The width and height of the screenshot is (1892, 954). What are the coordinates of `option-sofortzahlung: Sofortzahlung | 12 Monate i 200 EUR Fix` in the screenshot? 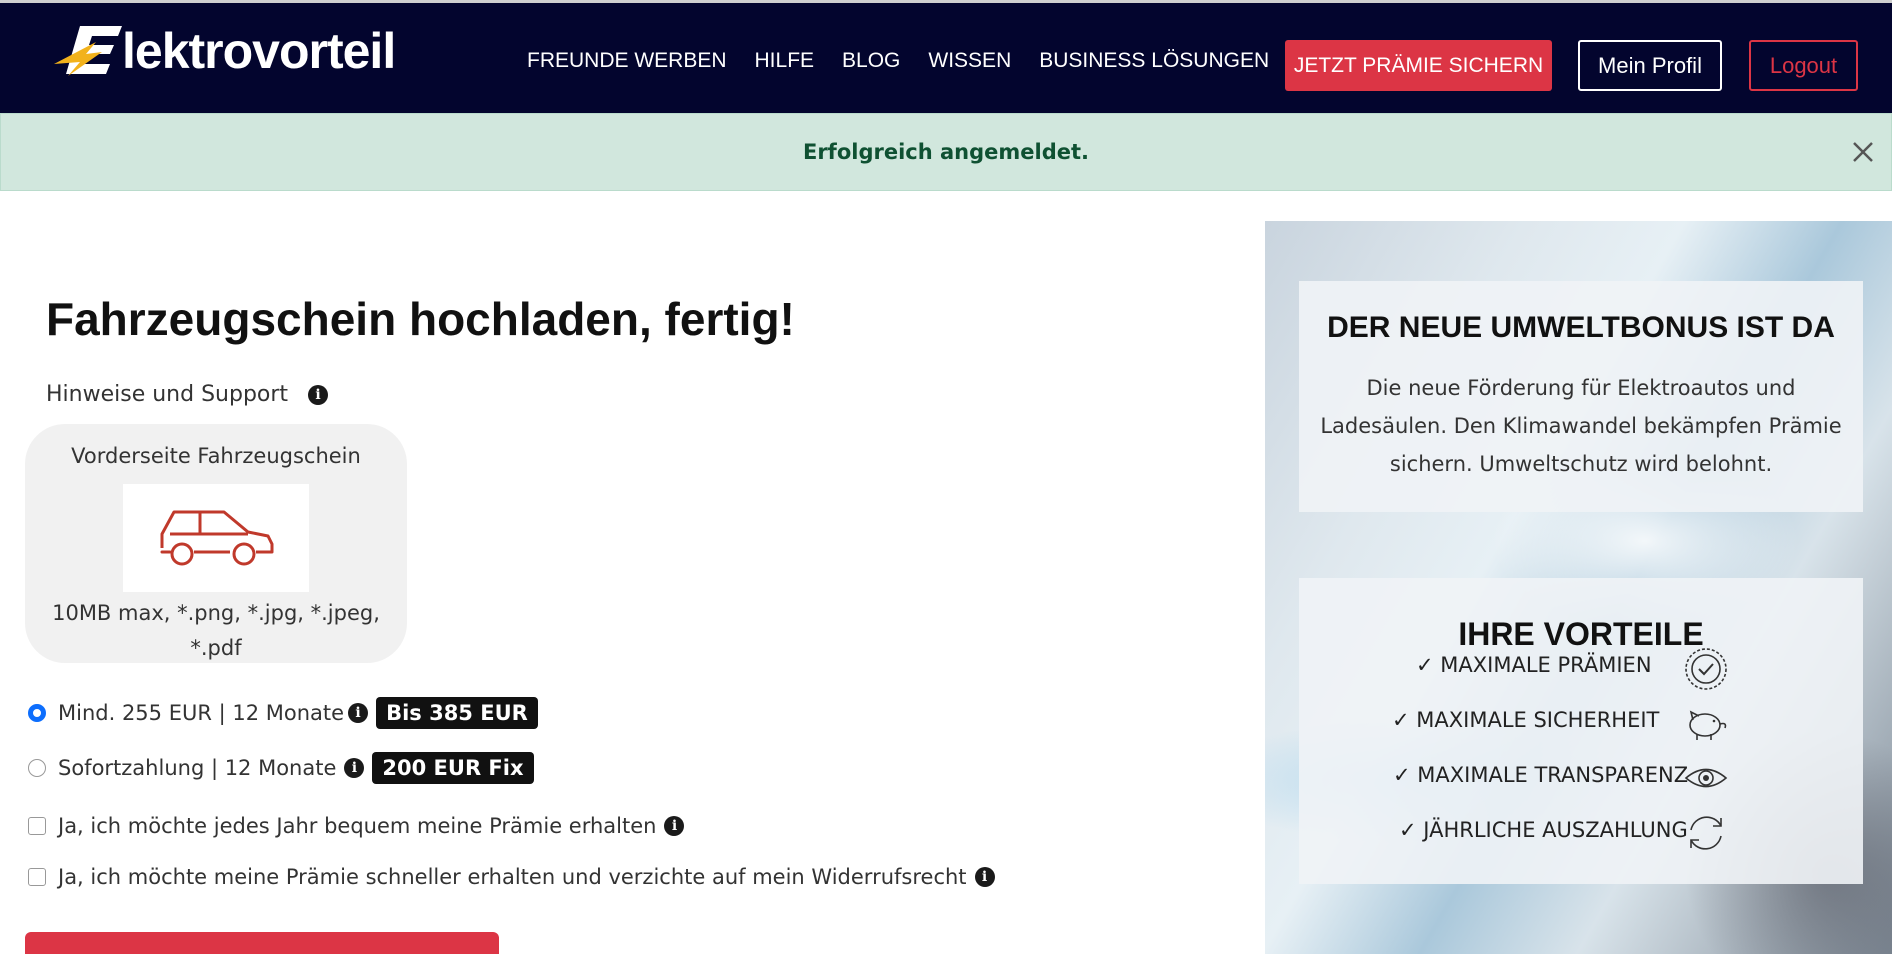 It's located at (281, 768).